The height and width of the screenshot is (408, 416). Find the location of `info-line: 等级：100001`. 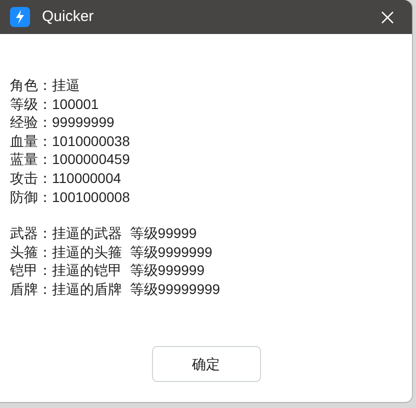

info-line: 等级：100001 is located at coordinates (55, 104).